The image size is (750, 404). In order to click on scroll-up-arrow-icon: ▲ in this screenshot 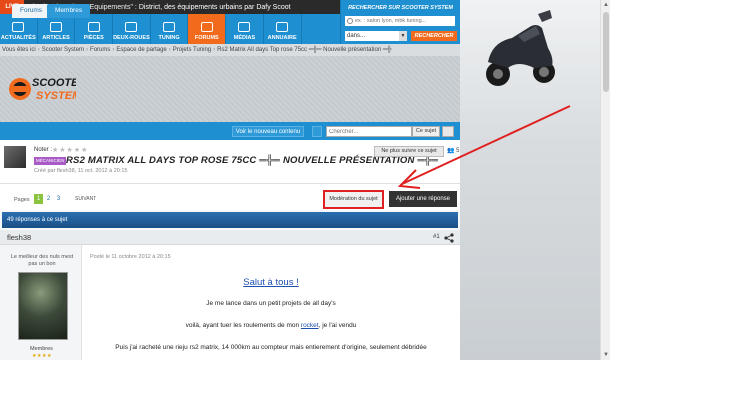, I will do `click(606, 5)`.